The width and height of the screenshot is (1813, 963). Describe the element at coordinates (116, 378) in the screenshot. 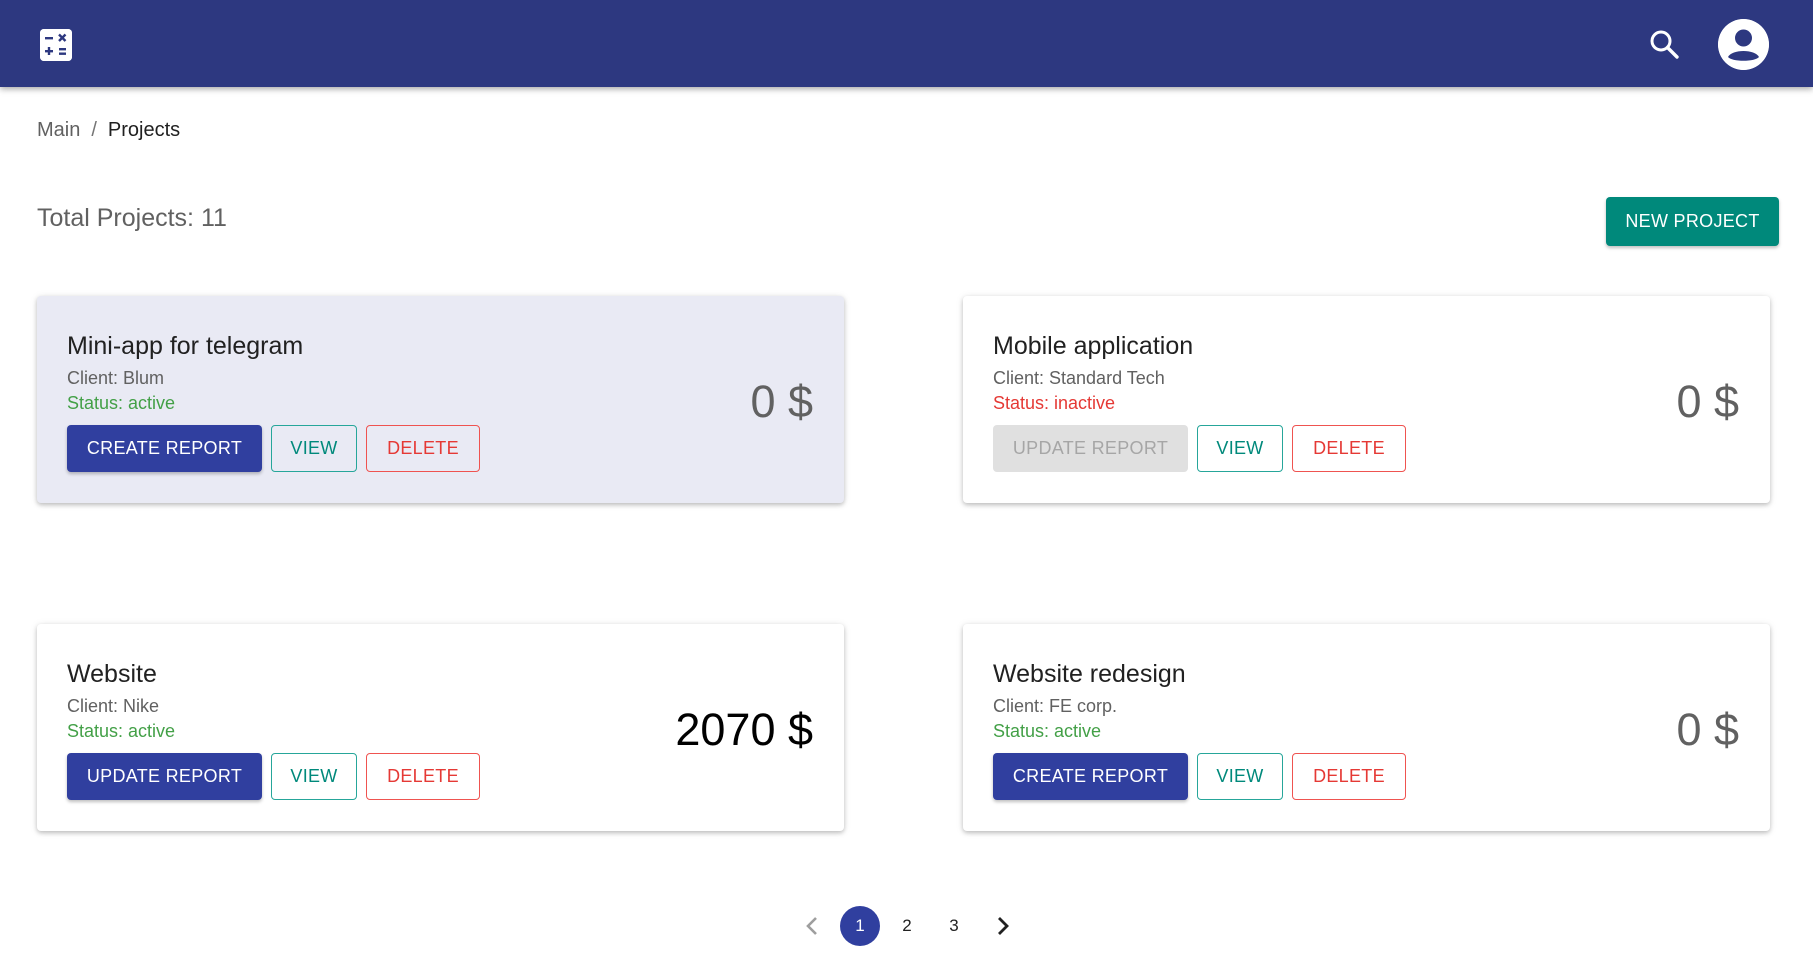

I see `project-client: Client: Blum` at that location.